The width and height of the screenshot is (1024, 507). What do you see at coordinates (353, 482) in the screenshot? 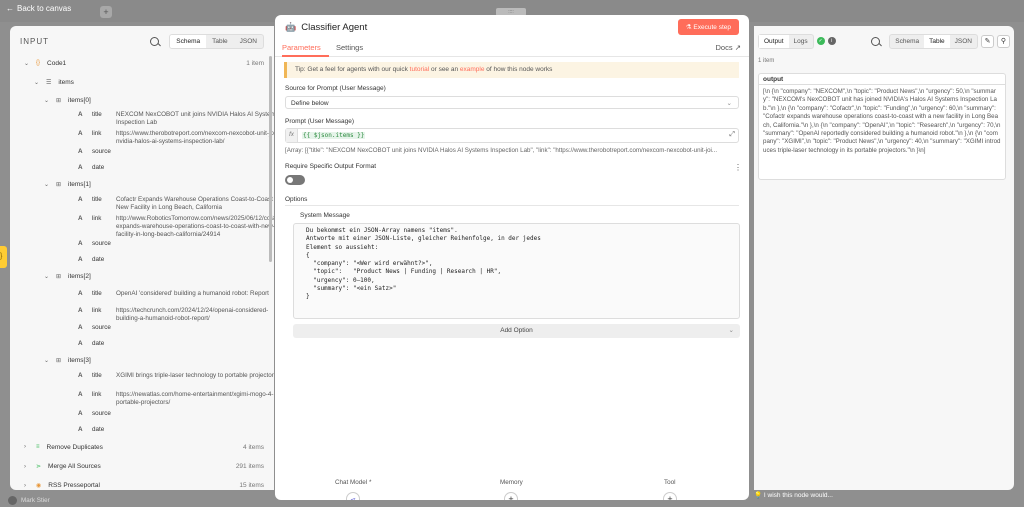
I see `connector-chat-model-label: Chat Model *` at bounding box center [353, 482].